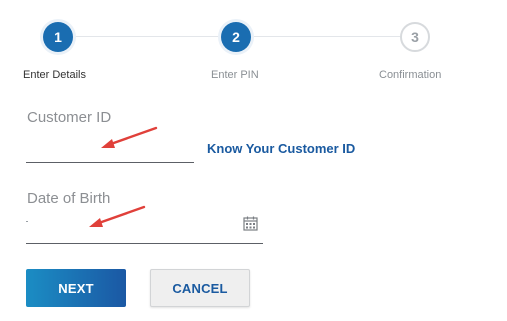 This screenshot has height=321, width=507. What do you see at coordinates (250, 223) in the screenshot?
I see `calendar-icon` at bounding box center [250, 223].